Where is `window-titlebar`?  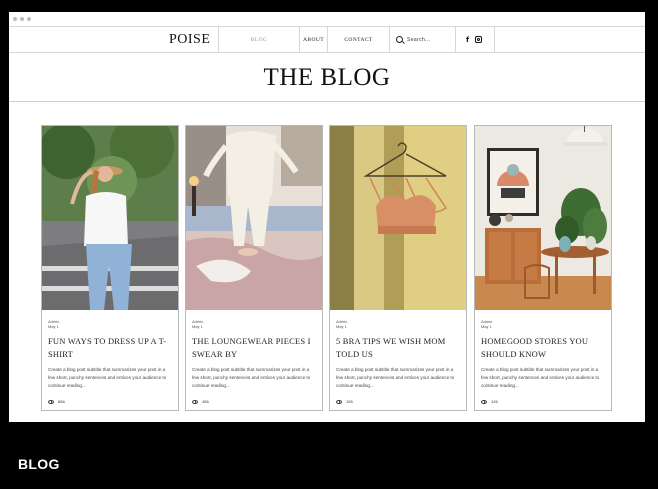
window-titlebar is located at coordinates (327, 19).